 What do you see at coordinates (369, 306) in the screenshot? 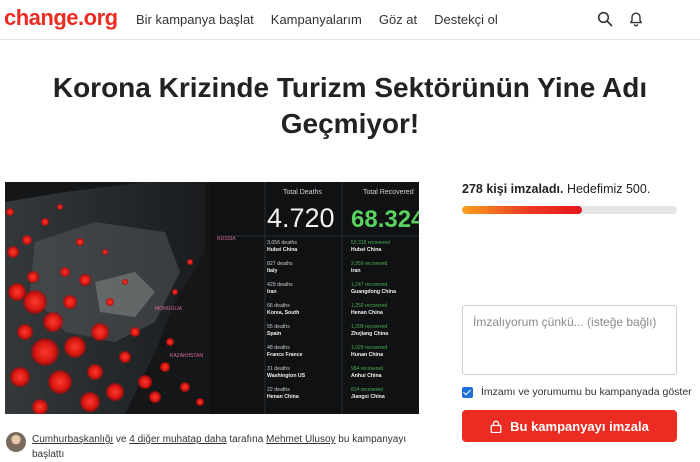
I see `recovered-row-count: 1,250 recovered` at bounding box center [369, 306].